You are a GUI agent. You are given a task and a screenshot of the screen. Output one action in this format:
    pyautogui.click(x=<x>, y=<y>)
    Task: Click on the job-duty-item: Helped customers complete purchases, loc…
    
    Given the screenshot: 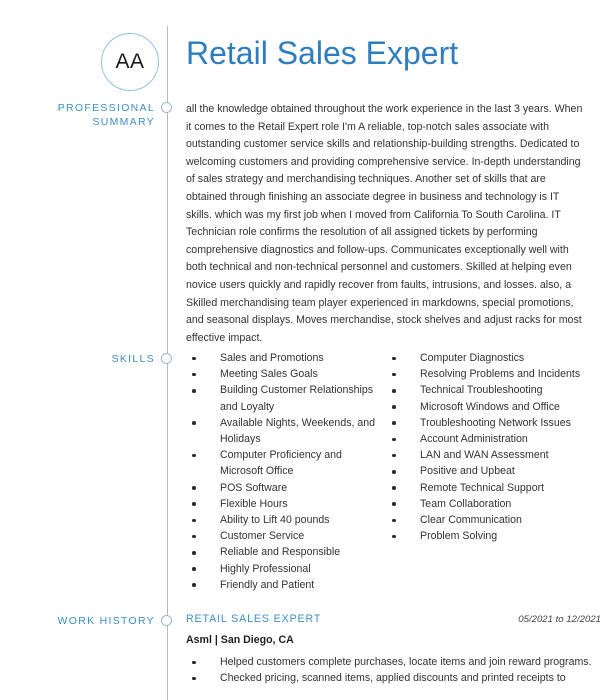 What is the action you would take?
    pyautogui.click(x=393, y=662)
    